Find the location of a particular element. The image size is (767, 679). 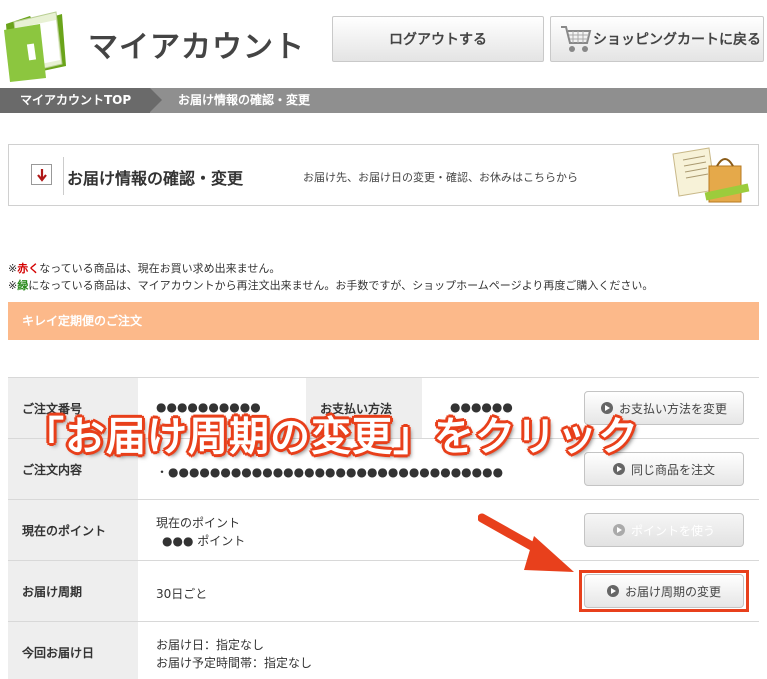

reorder-same-label: 同じ商品を注文 is located at coordinates (672, 469).